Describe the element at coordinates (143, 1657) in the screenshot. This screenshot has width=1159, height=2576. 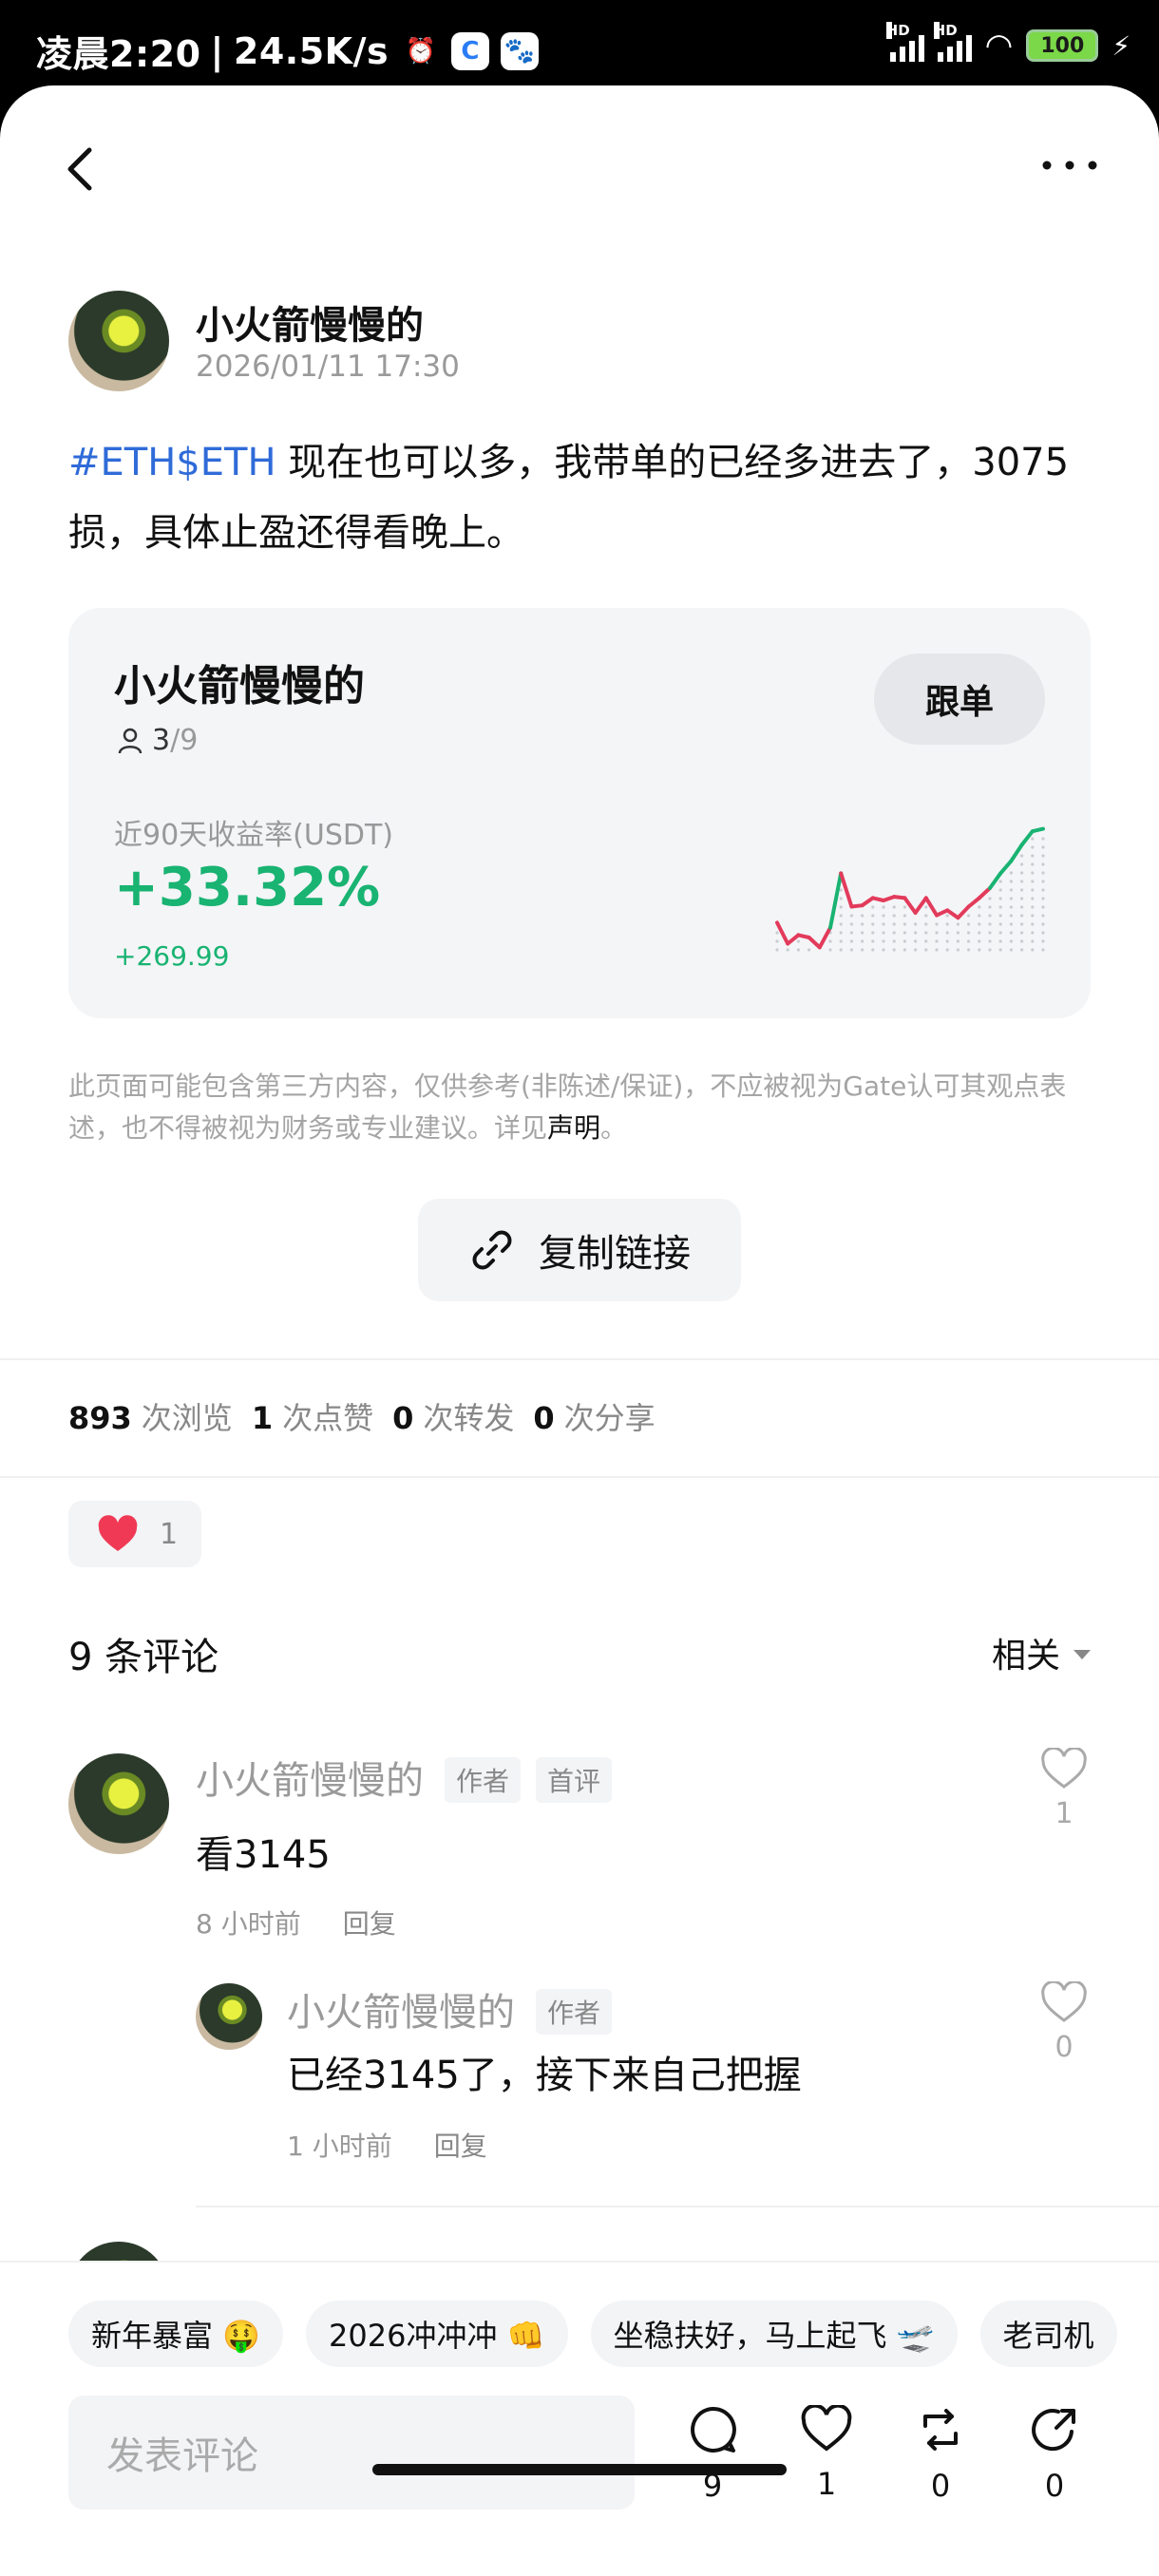
I see `comments-title: 9 条评论` at that location.